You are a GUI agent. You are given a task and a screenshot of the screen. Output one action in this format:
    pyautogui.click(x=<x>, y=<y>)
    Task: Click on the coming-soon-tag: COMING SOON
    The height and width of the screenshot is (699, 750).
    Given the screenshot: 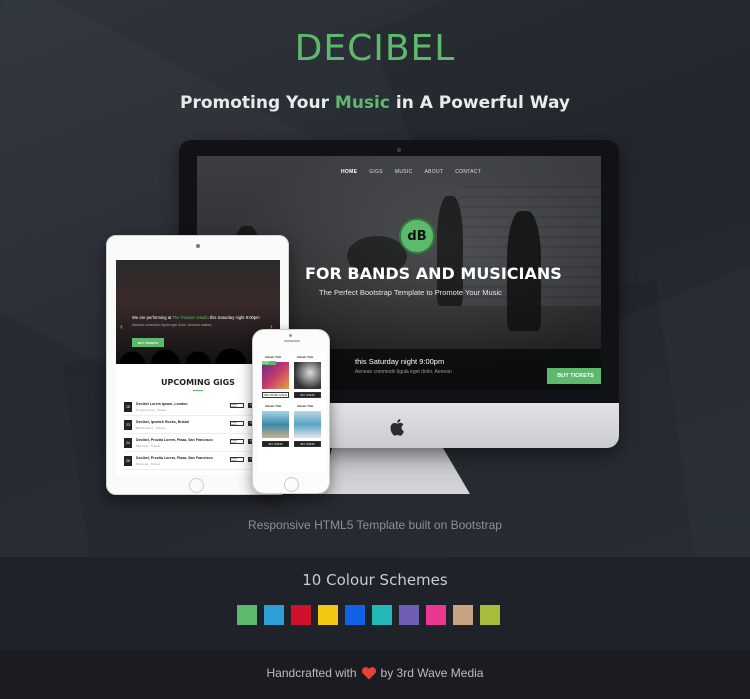 What is the action you would take?
    pyautogui.click(x=269, y=363)
    